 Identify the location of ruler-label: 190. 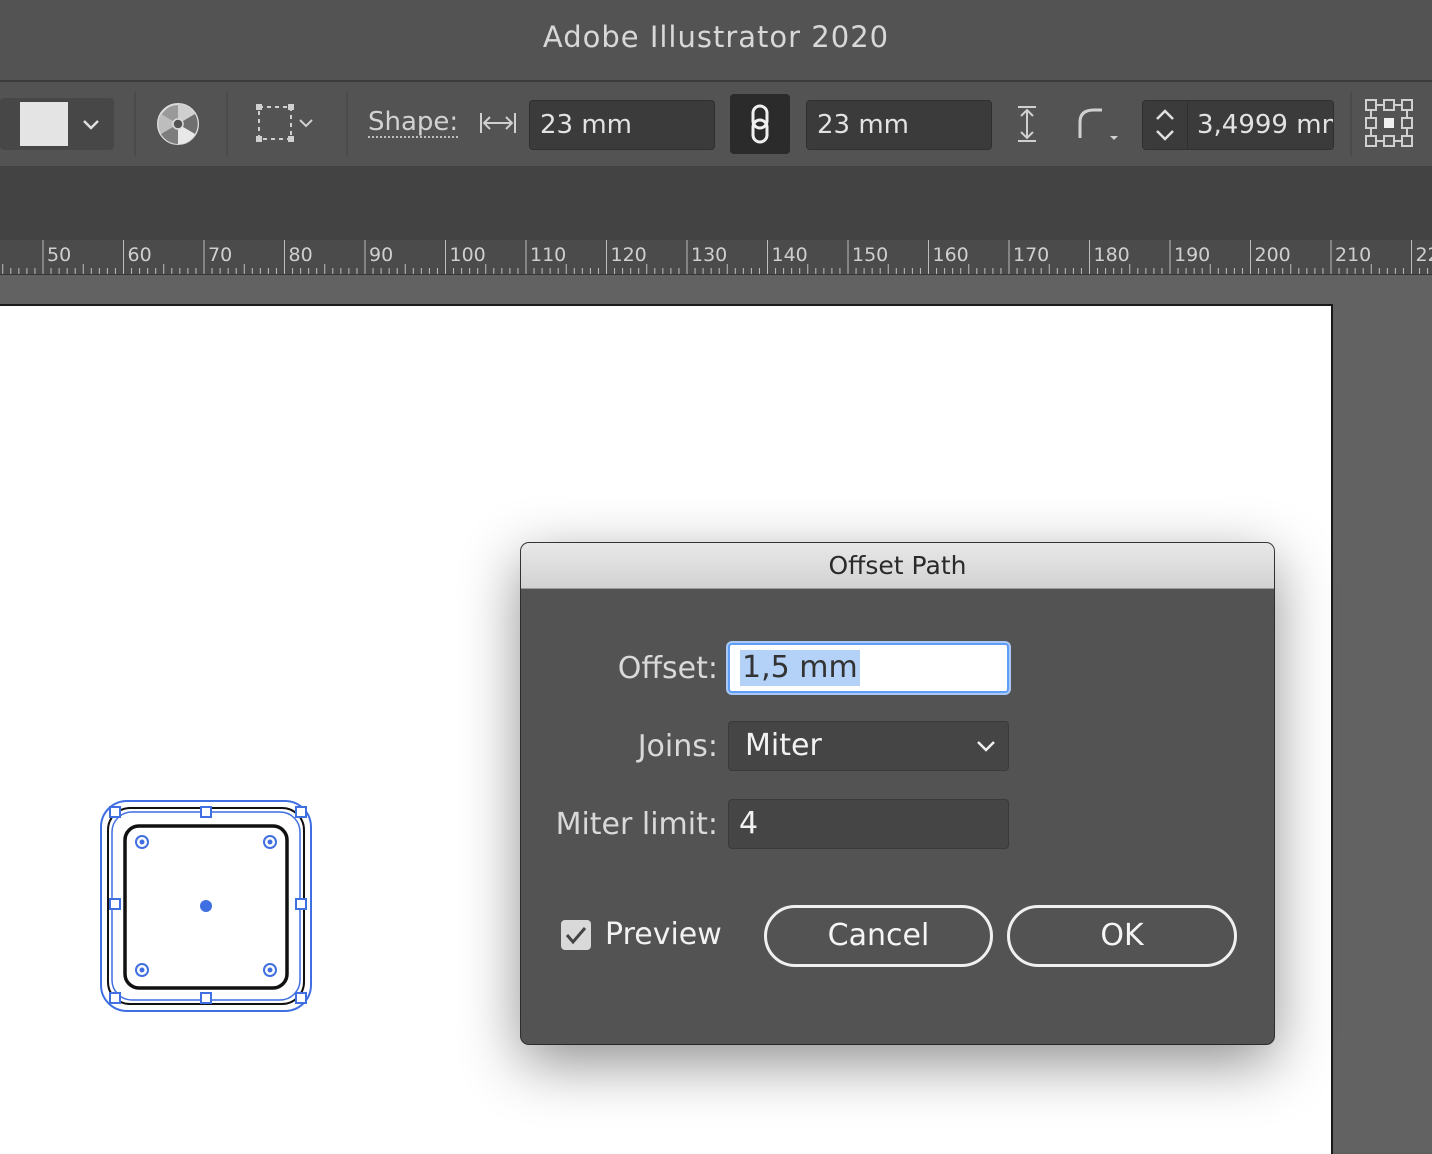
(1192, 255).